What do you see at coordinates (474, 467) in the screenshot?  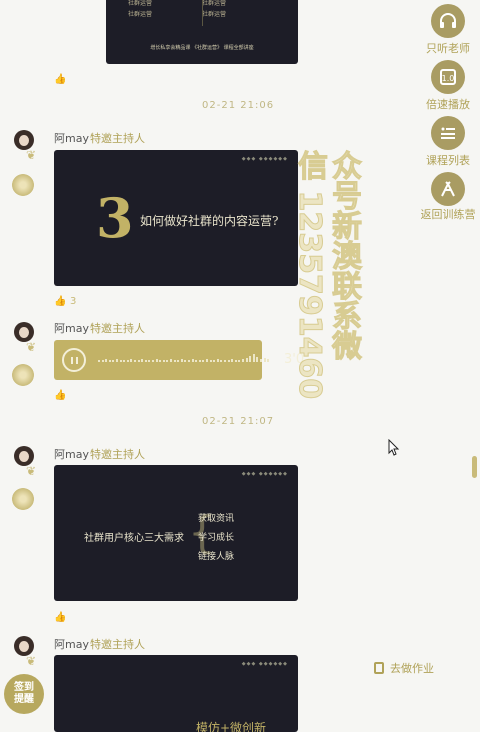 I see `scrollbar-handle` at bounding box center [474, 467].